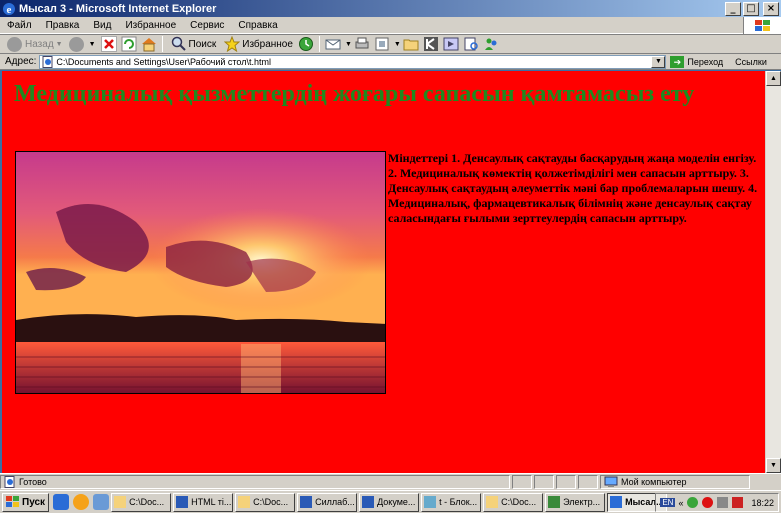  Describe the element at coordinates (751, 8) in the screenshot. I see `maximize-button: □` at that location.